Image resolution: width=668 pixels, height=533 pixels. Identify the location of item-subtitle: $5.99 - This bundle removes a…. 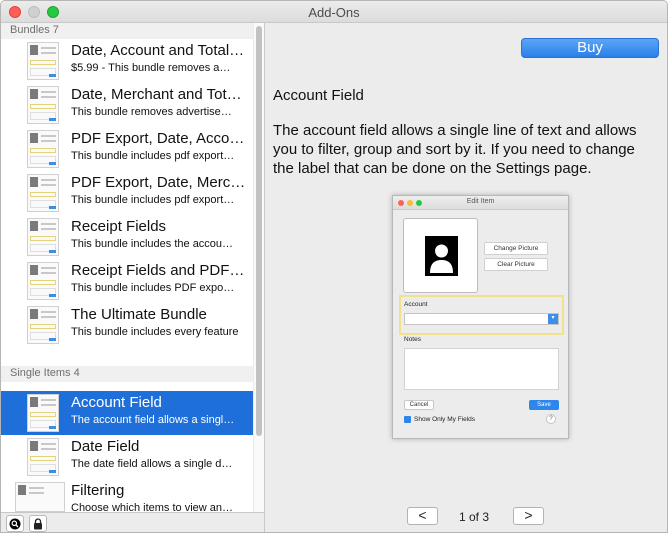
(151, 68).